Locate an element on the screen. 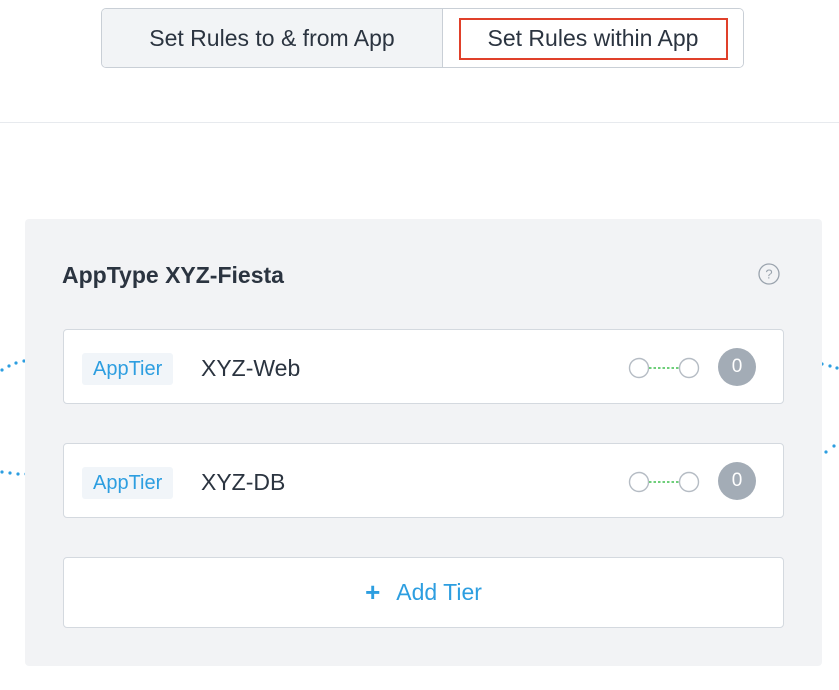  add-tier-label: Add Tier is located at coordinates (439, 592).